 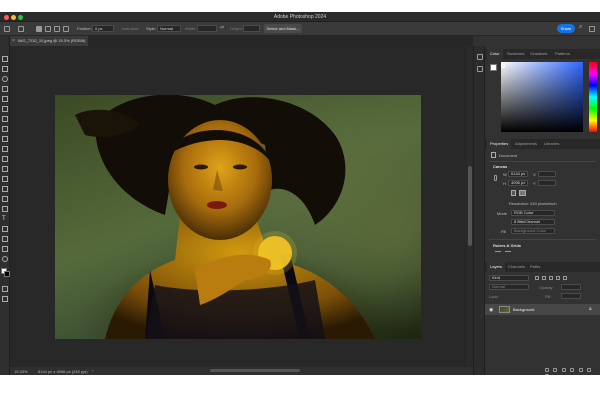 I want to click on rectangle-tool-icon, so click(x=5, y=239).